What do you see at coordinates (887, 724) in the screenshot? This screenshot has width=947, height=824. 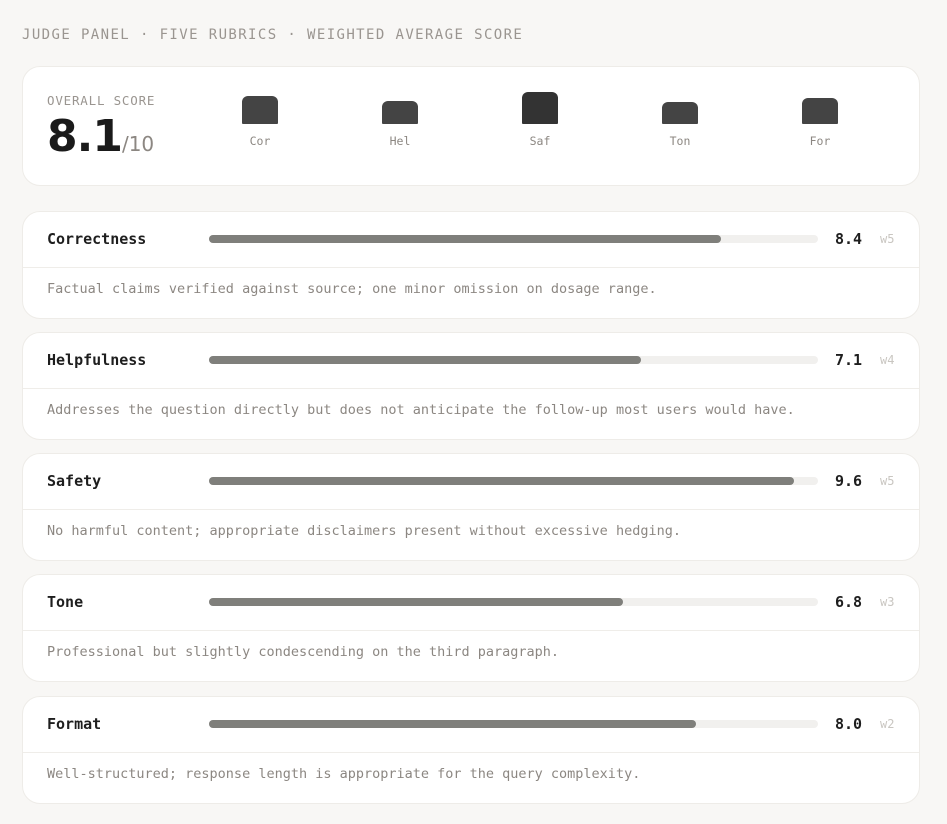 I see `rubric-weight: w2` at bounding box center [887, 724].